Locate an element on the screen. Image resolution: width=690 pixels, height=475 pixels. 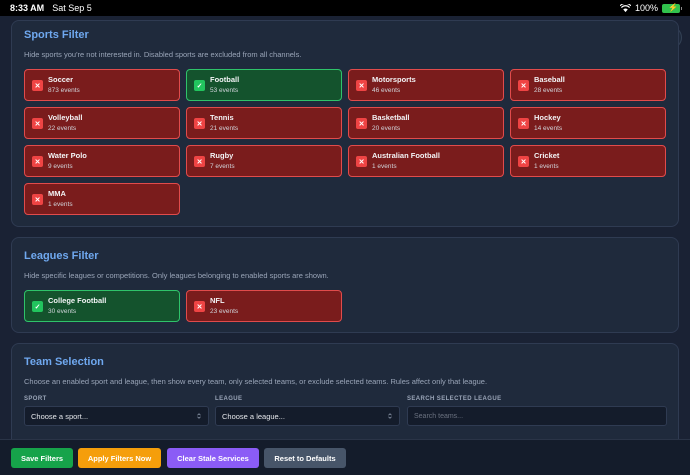
sport-name: Basketball is located at coordinates (391, 117).